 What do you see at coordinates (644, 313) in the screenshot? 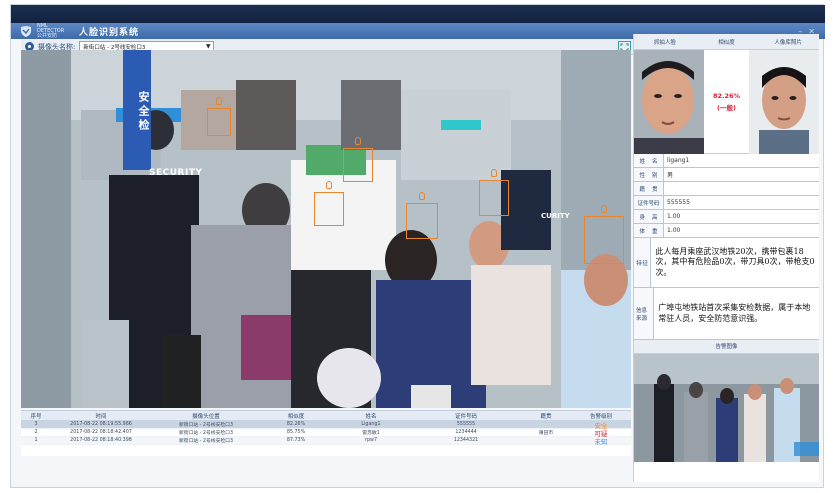
I see `info-label: 信息来源` at bounding box center [644, 313].